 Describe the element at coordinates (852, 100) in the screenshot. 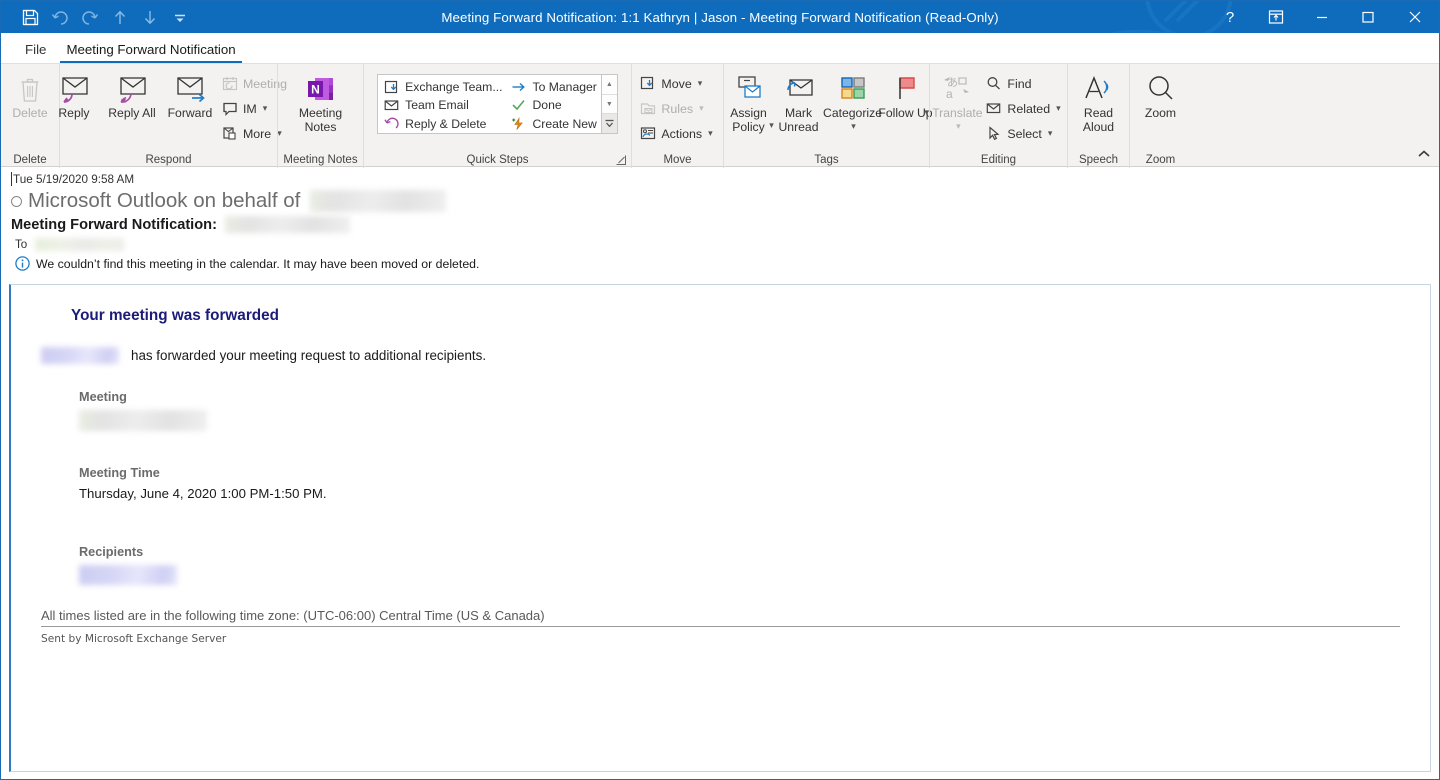

I see `categorize-button: Categorize ▾` at that location.